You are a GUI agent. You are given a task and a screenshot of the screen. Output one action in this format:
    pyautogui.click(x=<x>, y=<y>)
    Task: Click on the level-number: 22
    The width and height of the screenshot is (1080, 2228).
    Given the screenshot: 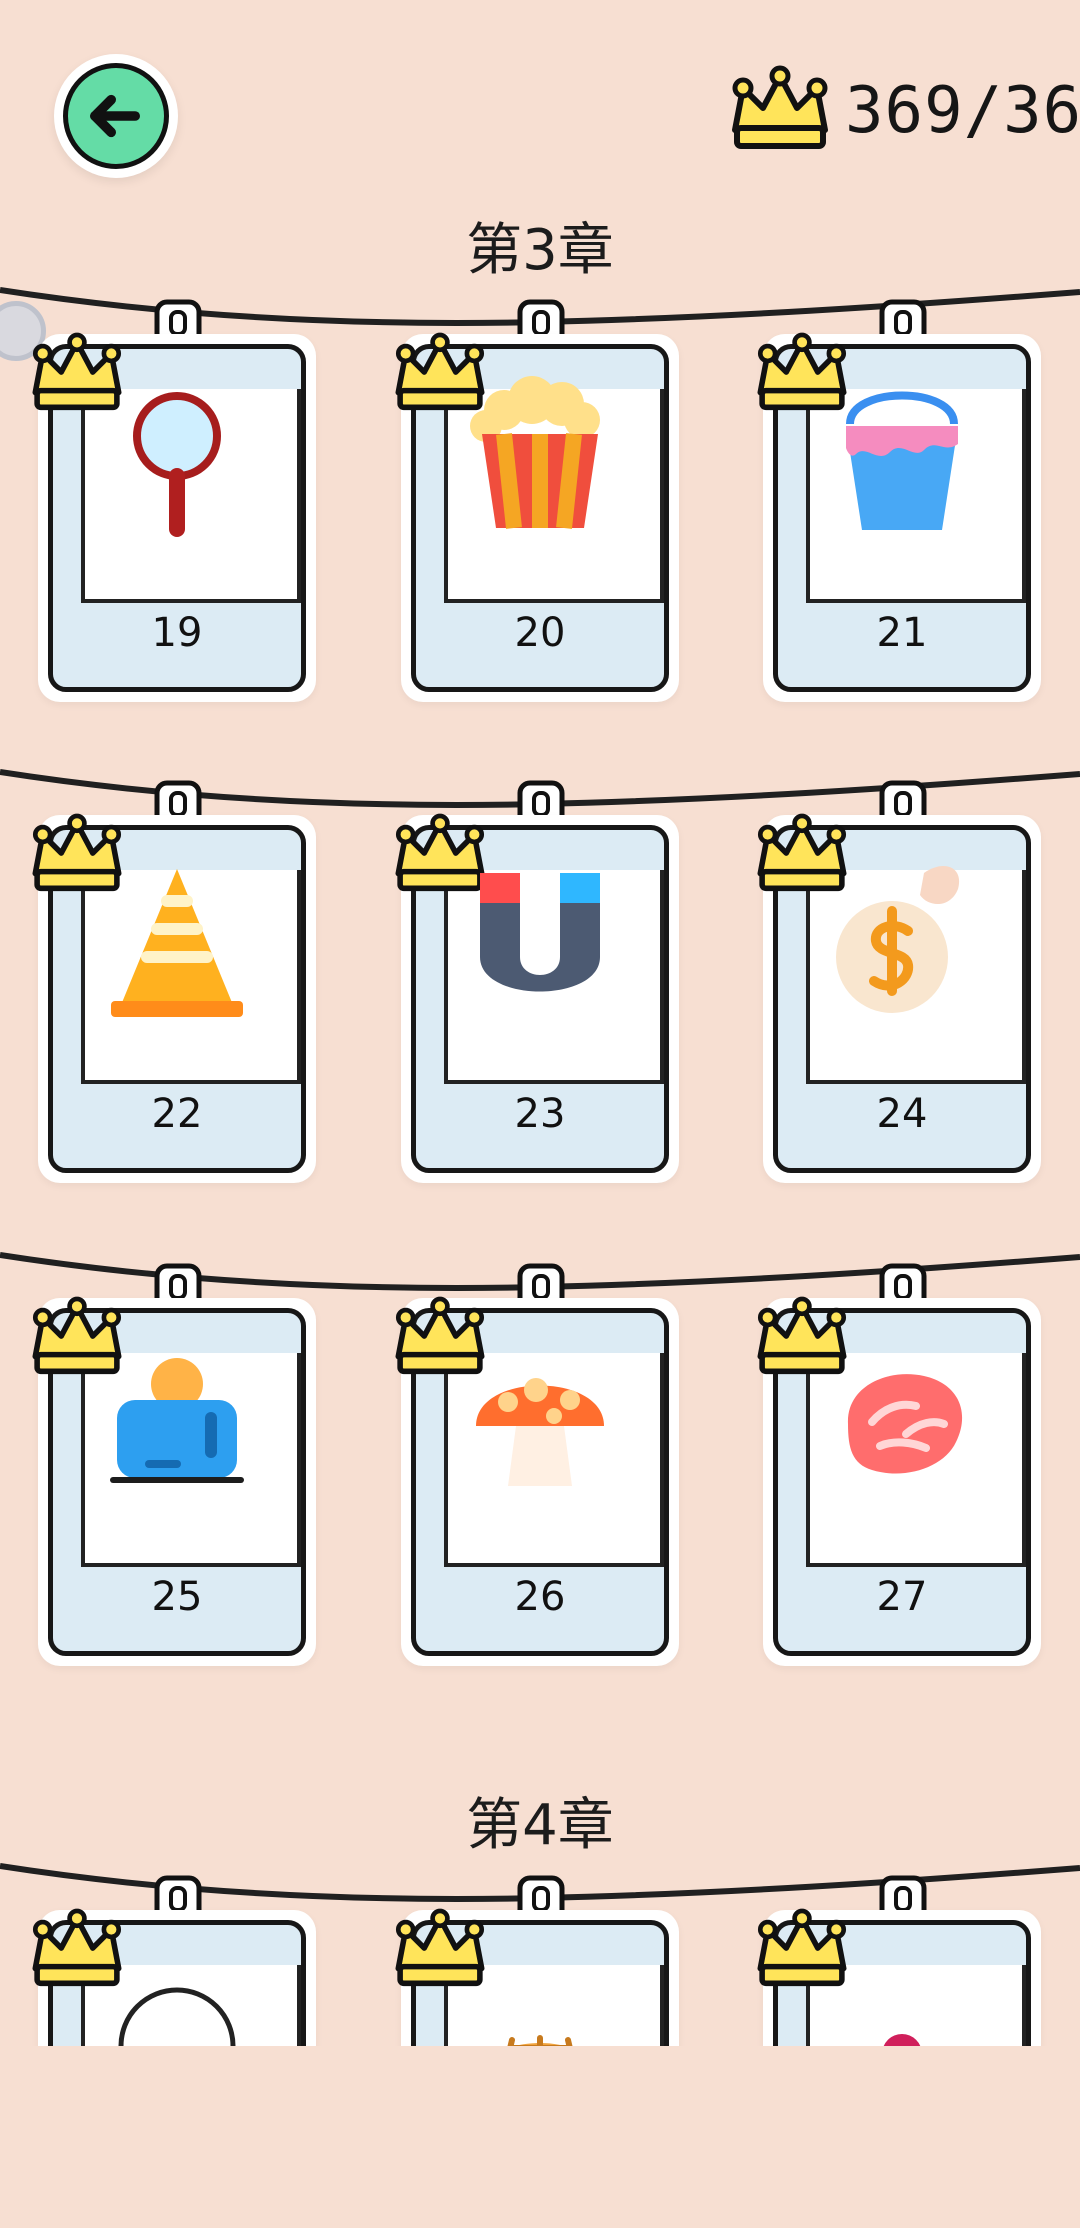 What is the action you would take?
    pyautogui.click(x=177, y=1114)
    